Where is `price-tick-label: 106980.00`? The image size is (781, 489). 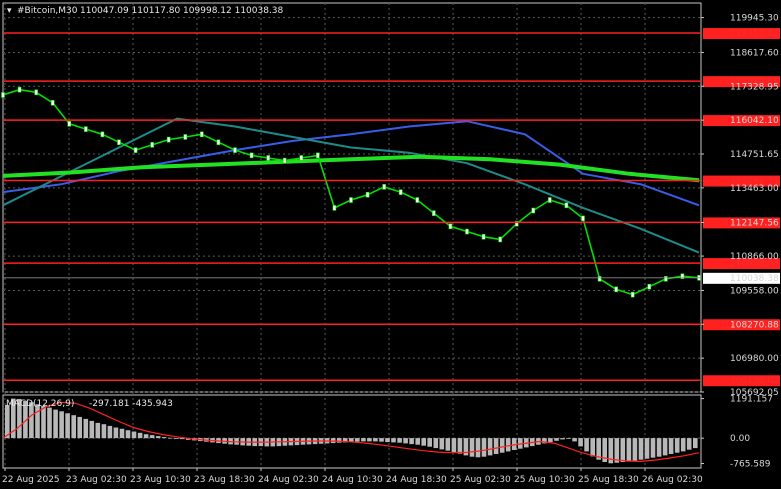 price-tick-label: 106980.00 is located at coordinates (754, 359).